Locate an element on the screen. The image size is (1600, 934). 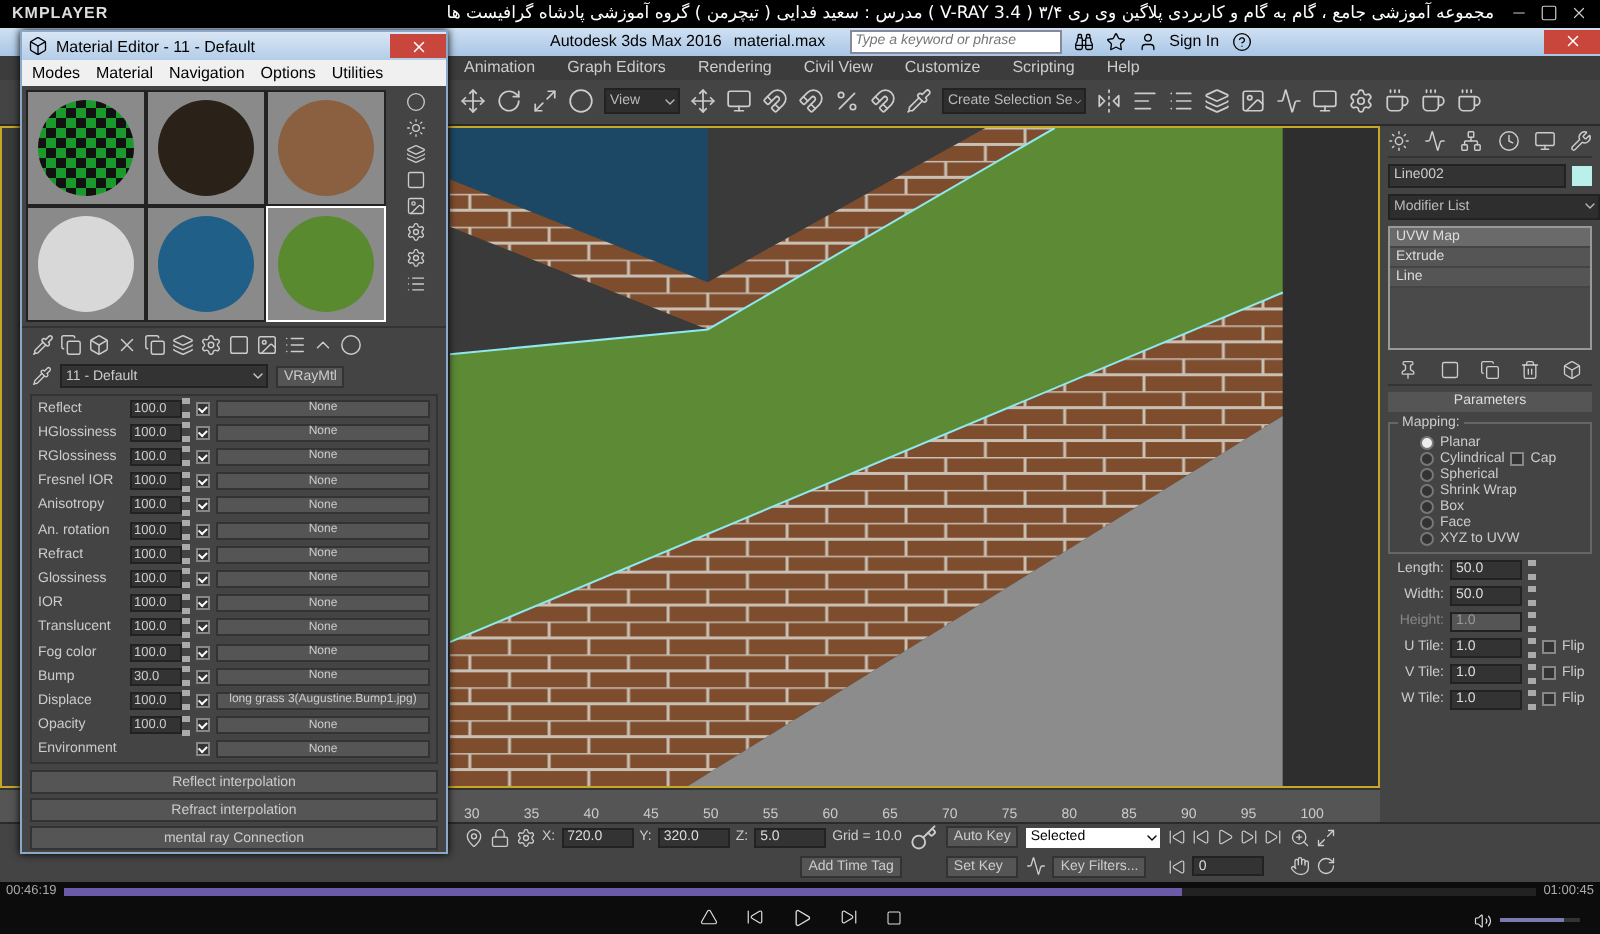
seek-bar is located at coordinates (800, 891).